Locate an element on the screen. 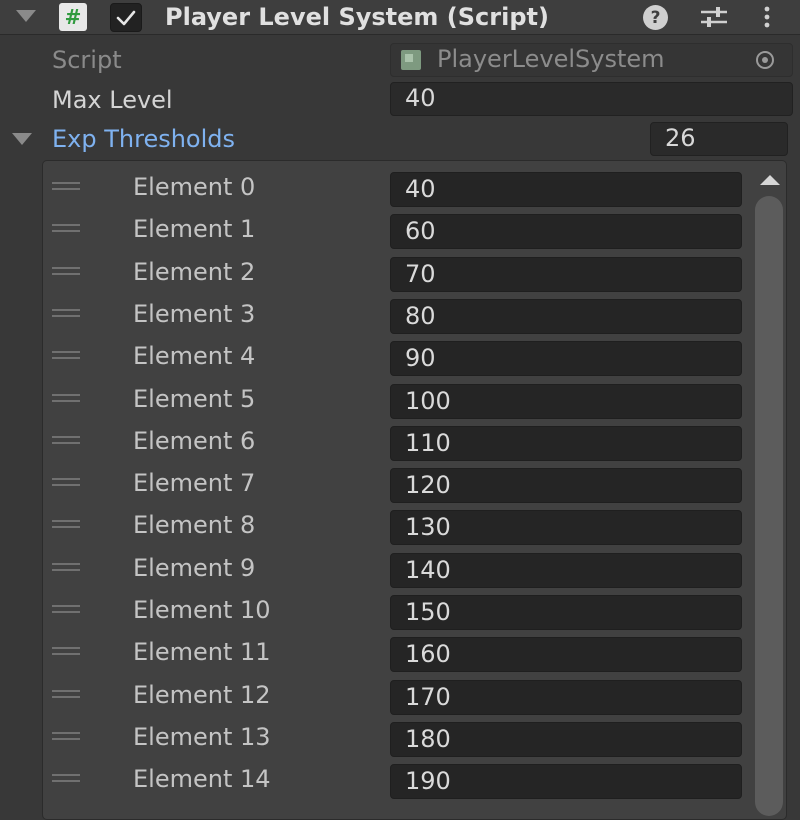 Image resolution: width=800 pixels, height=820 pixels. element-label: Element 12 is located at coordinates (202, 694).